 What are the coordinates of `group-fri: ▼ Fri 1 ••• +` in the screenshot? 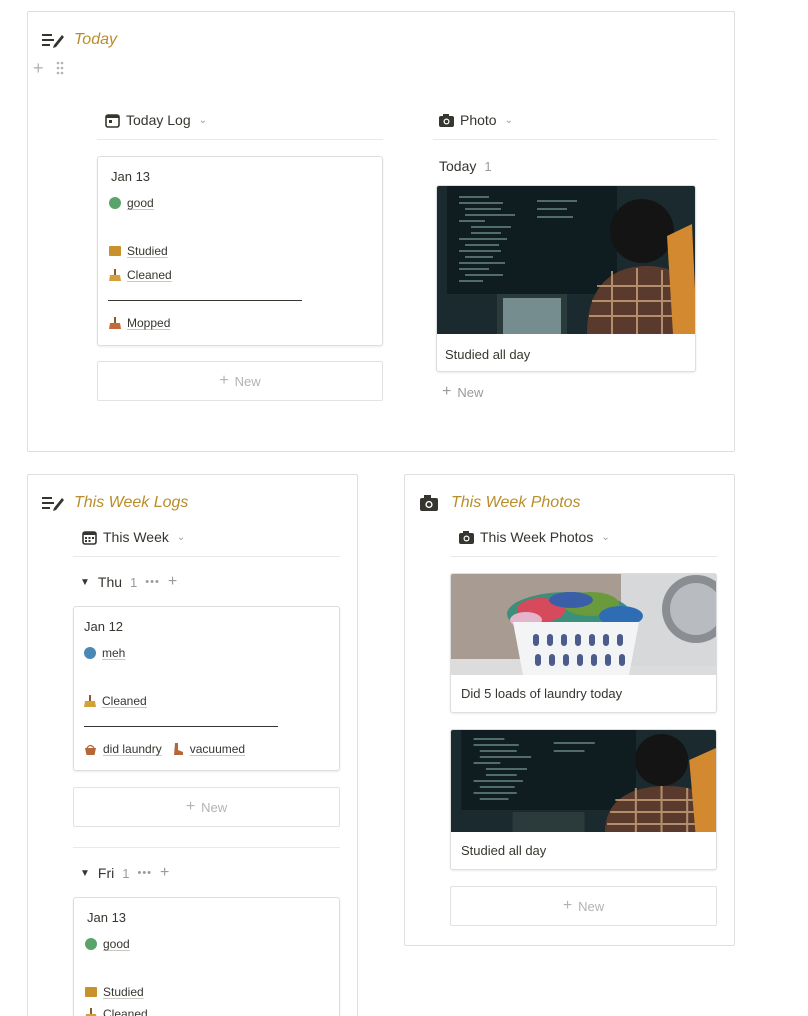 It's located at (124, 873).